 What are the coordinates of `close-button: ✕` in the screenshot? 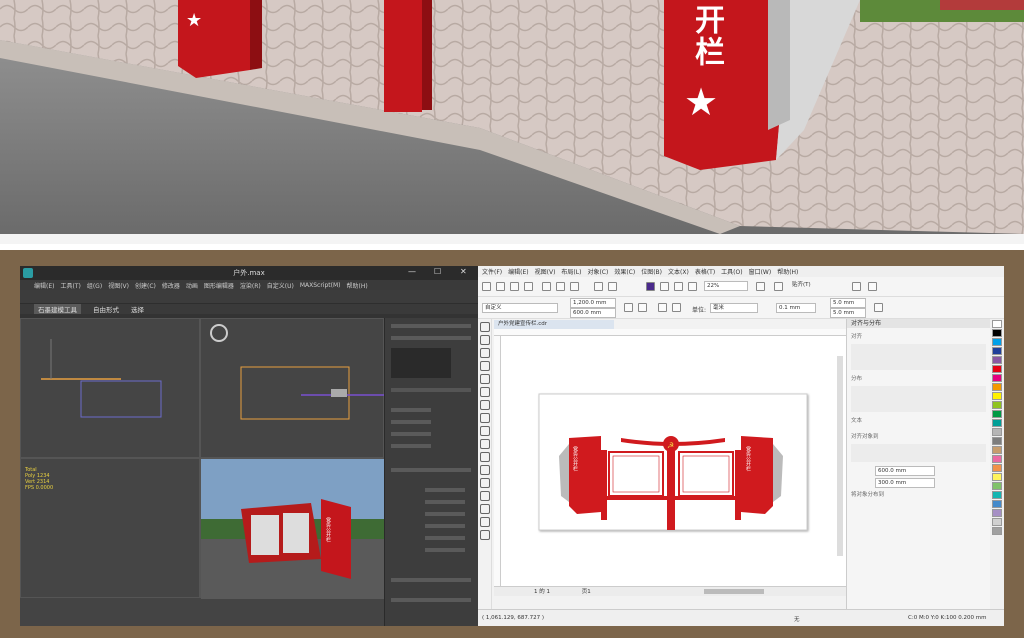 It's located at (463, 271).